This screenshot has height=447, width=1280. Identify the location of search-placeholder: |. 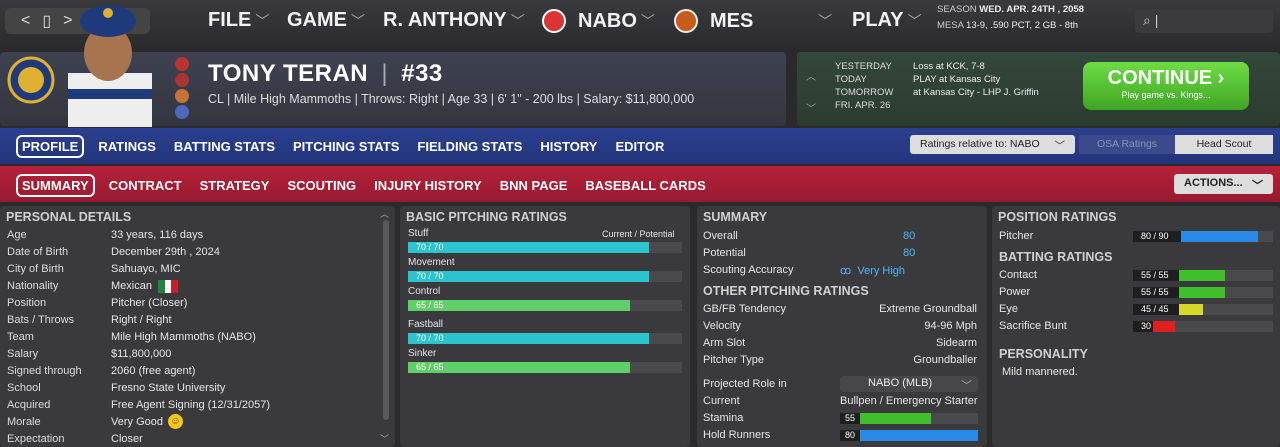
(1156, 20).